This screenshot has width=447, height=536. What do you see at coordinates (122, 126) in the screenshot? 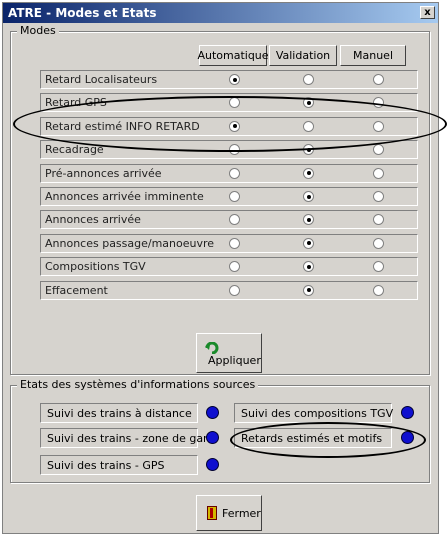
I see `mode-row-label: Retard estimé INFO RETARD` at bounding box center [122, 126].